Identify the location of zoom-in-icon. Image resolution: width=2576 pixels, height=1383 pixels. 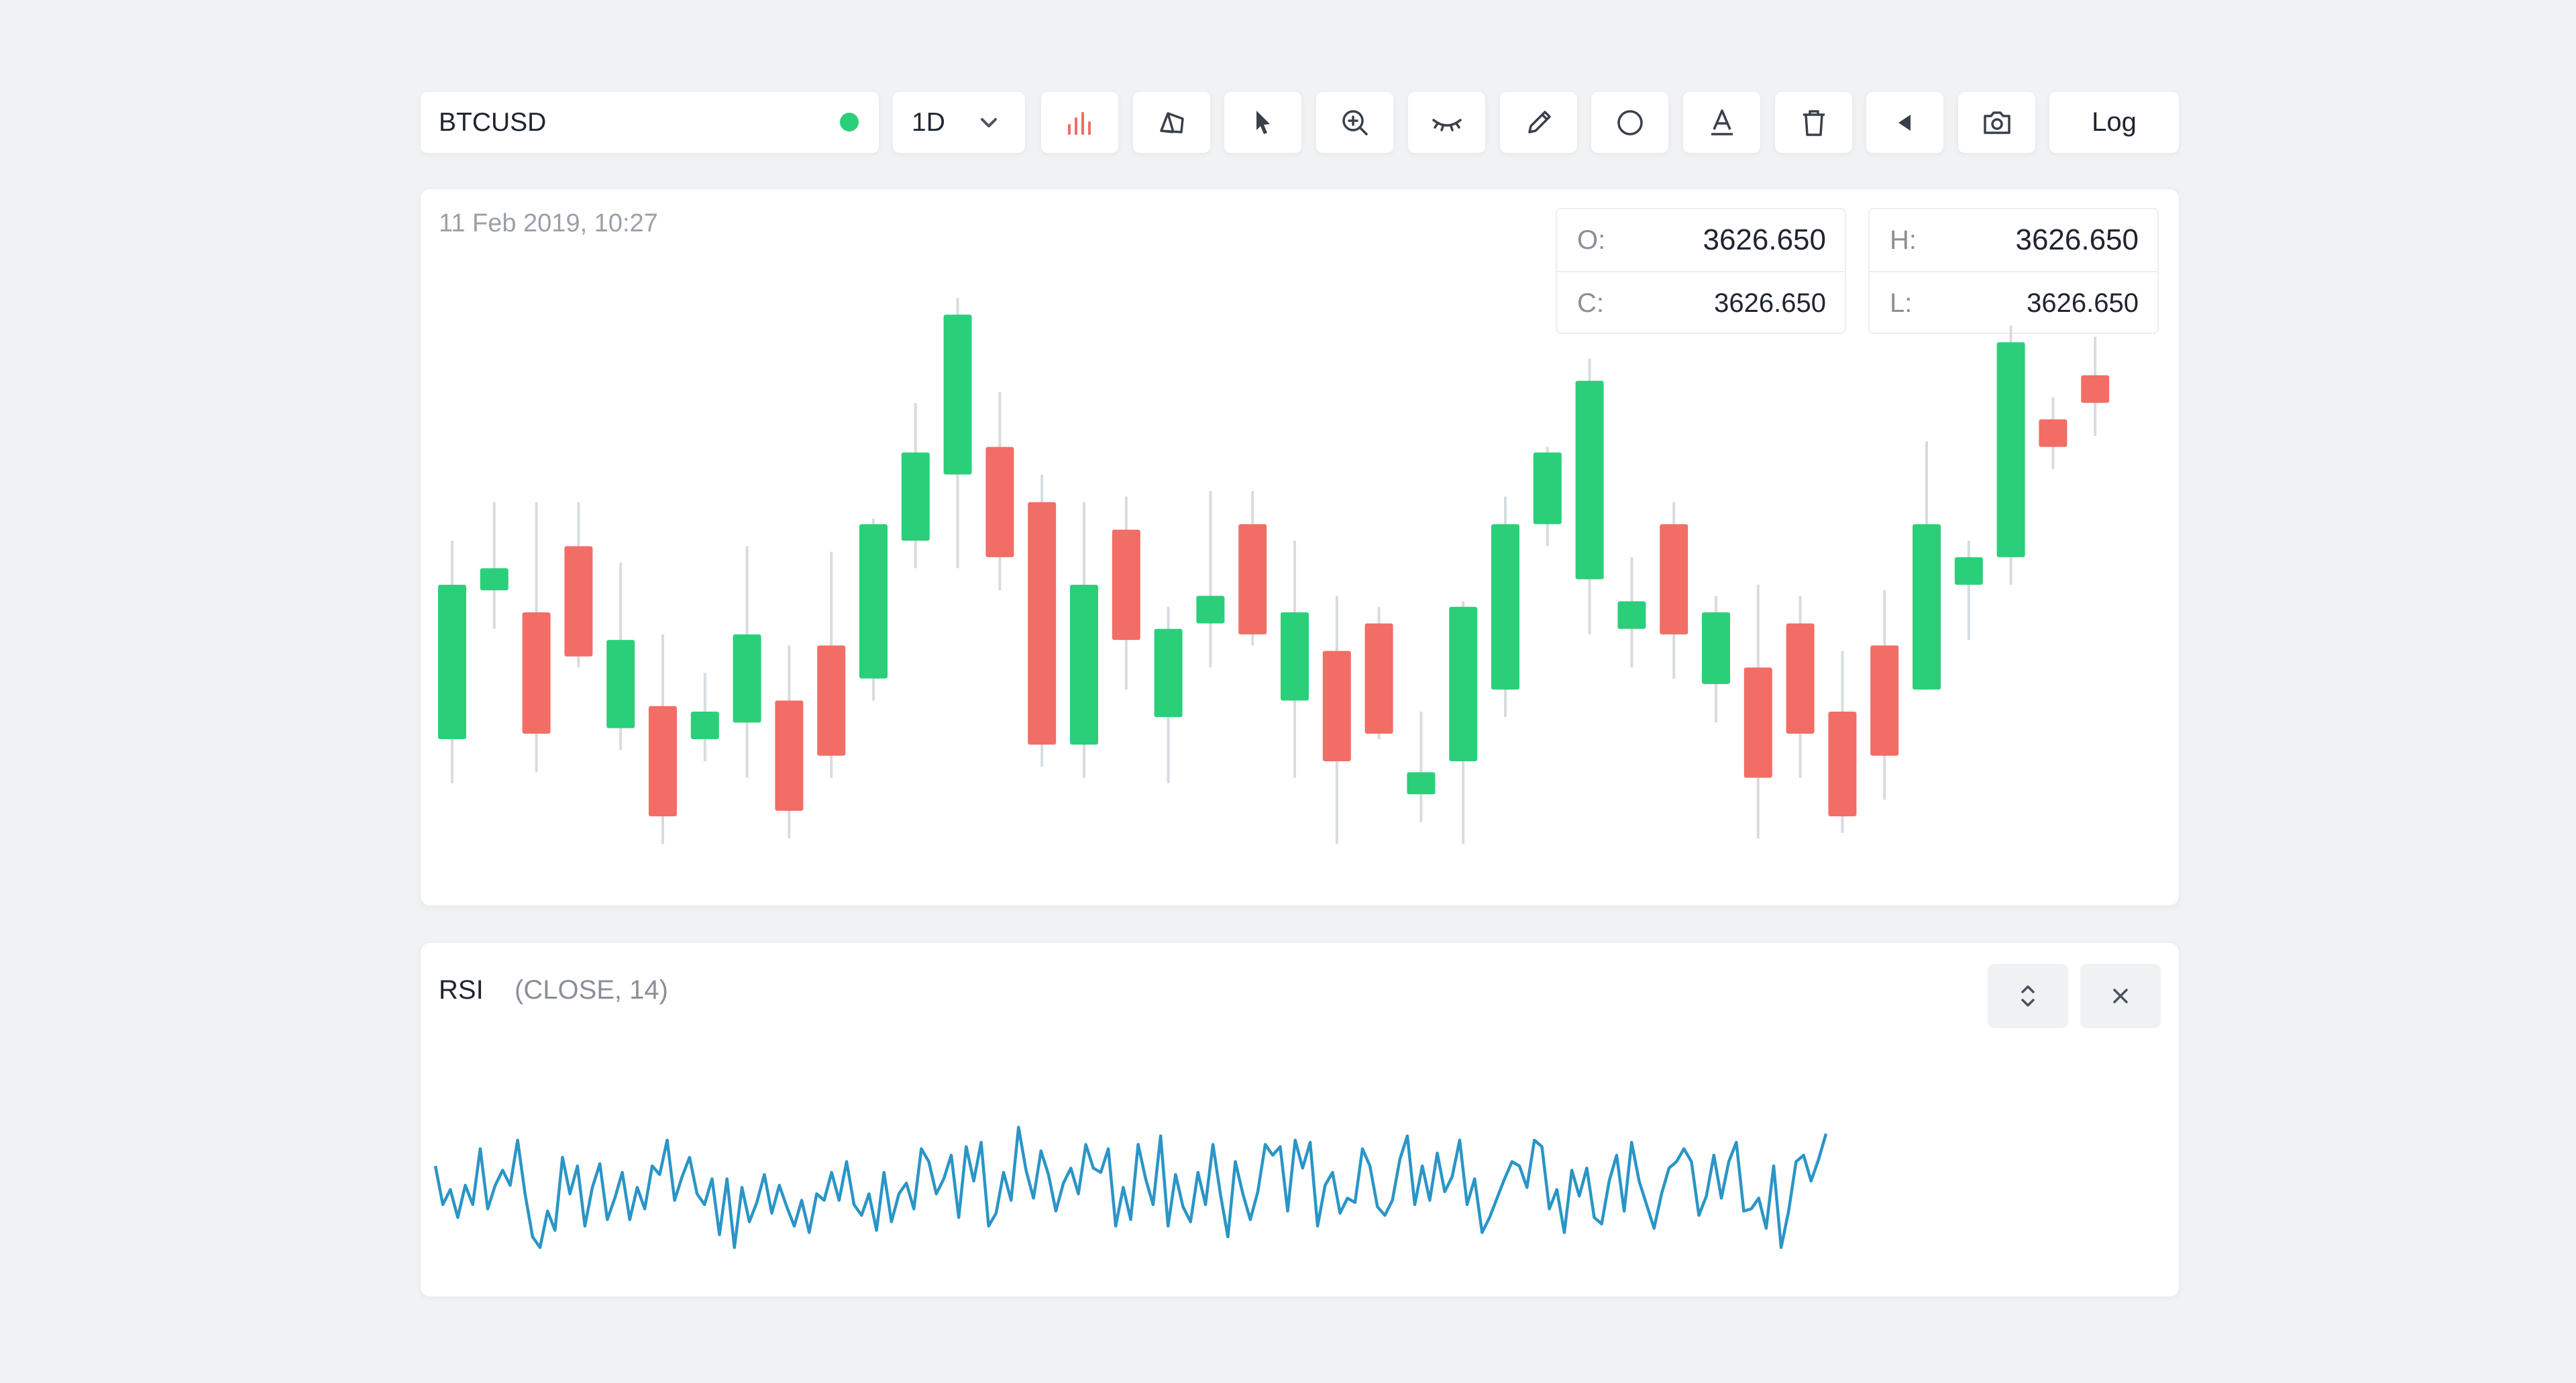
(1355, 122).